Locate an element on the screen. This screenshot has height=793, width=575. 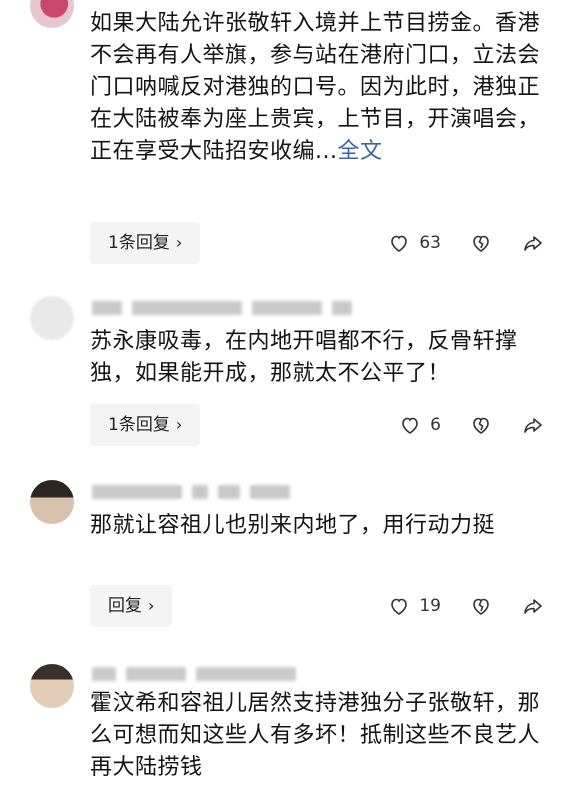
comment-actions: 63 is located at coordinates (452, 243).